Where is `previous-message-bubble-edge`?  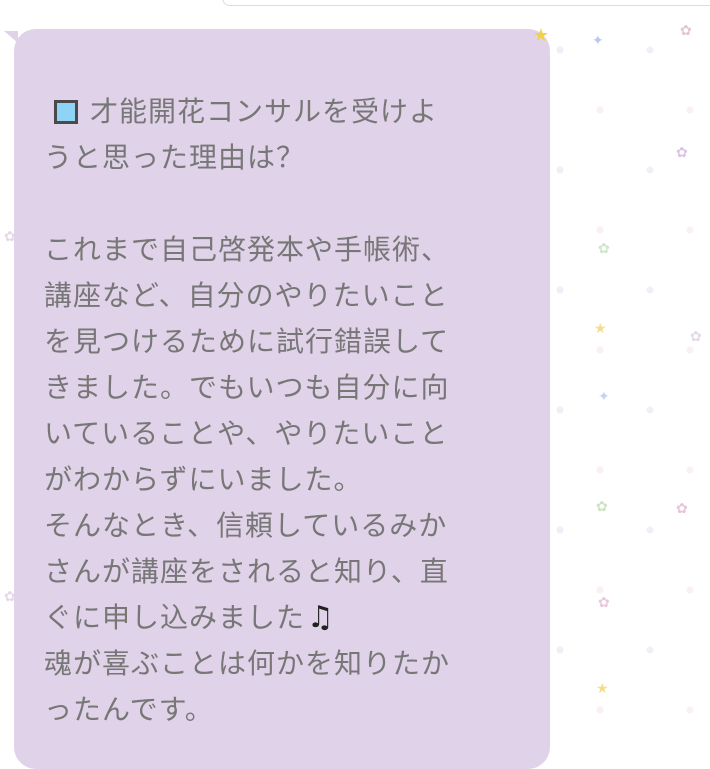
previous-message-bubble-edge is located at coordinates (466, 3).